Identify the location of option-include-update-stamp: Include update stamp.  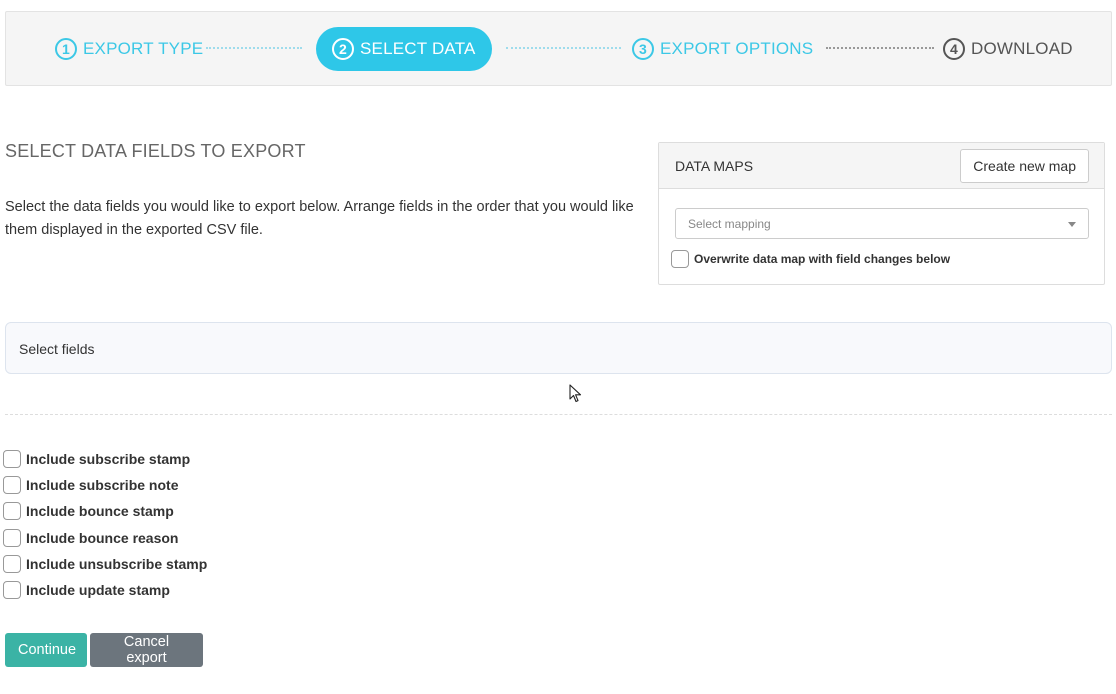
(105, 590).